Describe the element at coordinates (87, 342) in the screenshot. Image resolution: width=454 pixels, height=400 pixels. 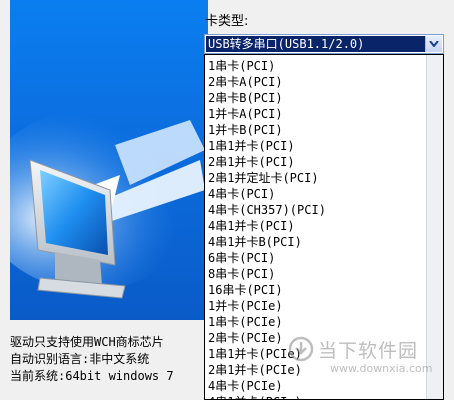
I see `driver-support-text: 驱动只支持使用WCH商标芯片` at that location.